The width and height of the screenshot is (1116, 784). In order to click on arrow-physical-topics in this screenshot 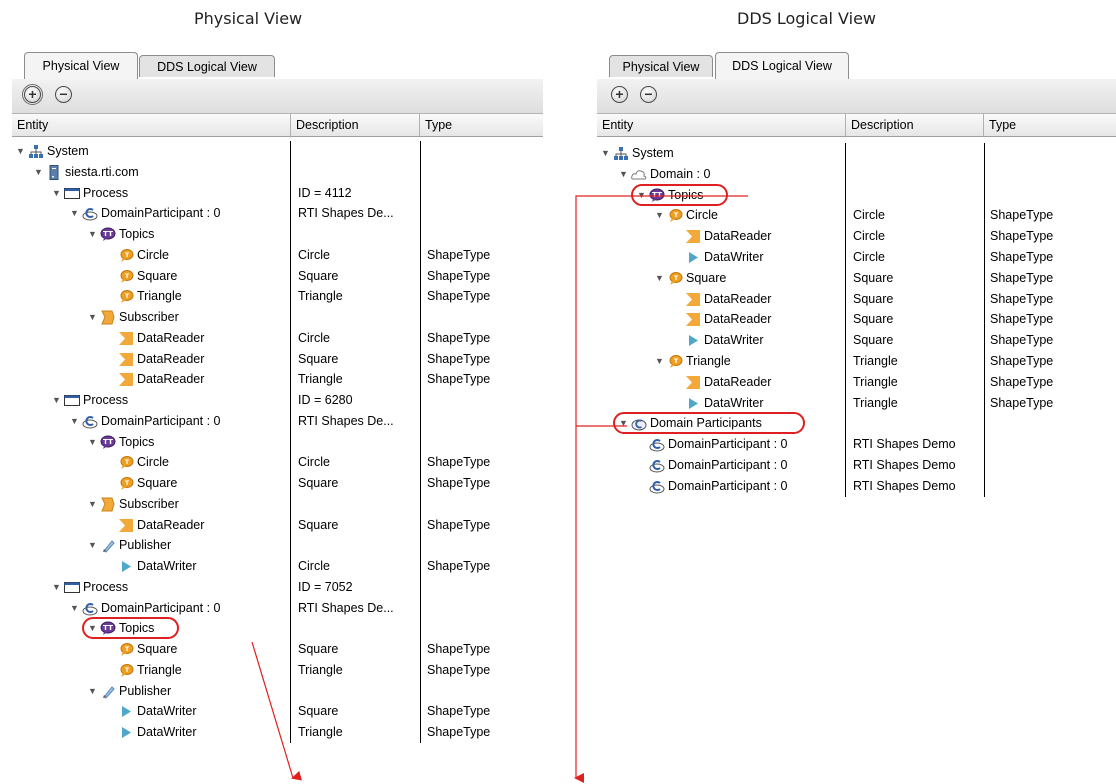, I will do `click(277, 711)`.